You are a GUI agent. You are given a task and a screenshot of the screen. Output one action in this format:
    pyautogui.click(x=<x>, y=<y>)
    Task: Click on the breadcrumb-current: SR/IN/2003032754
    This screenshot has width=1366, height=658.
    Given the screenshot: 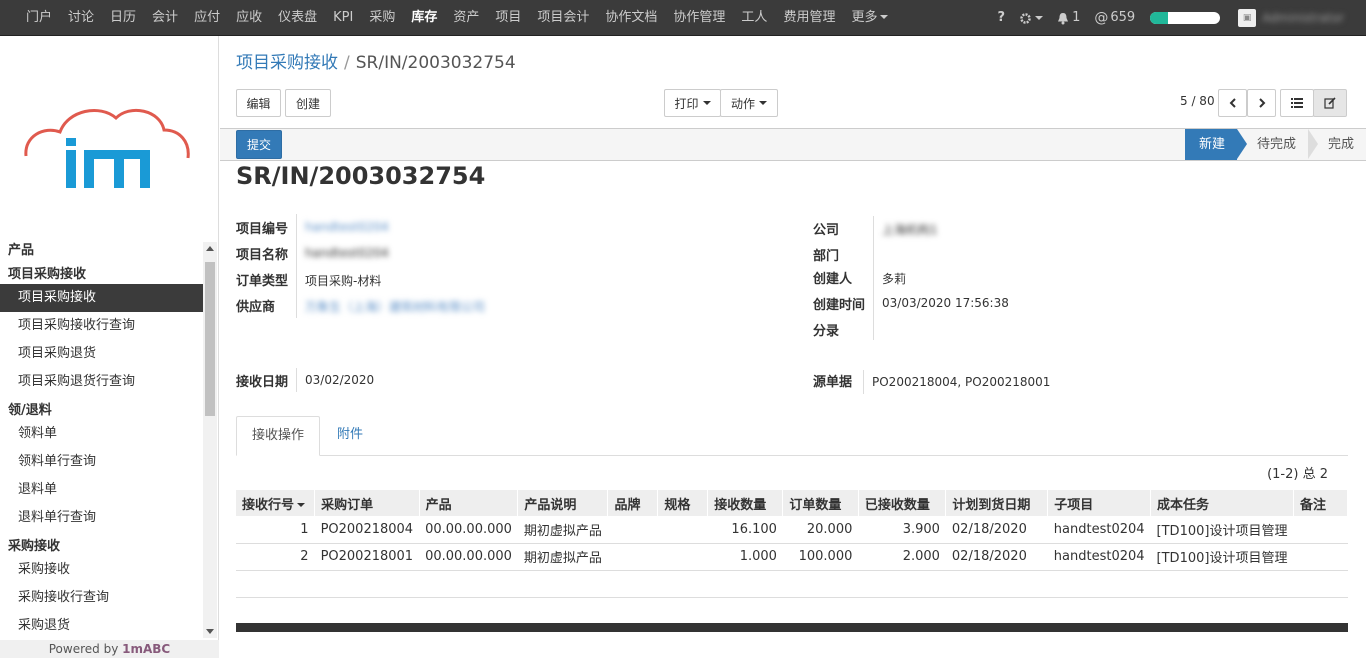 What is the action you would take?
    pyautogui.click(x=435, y=63)
    